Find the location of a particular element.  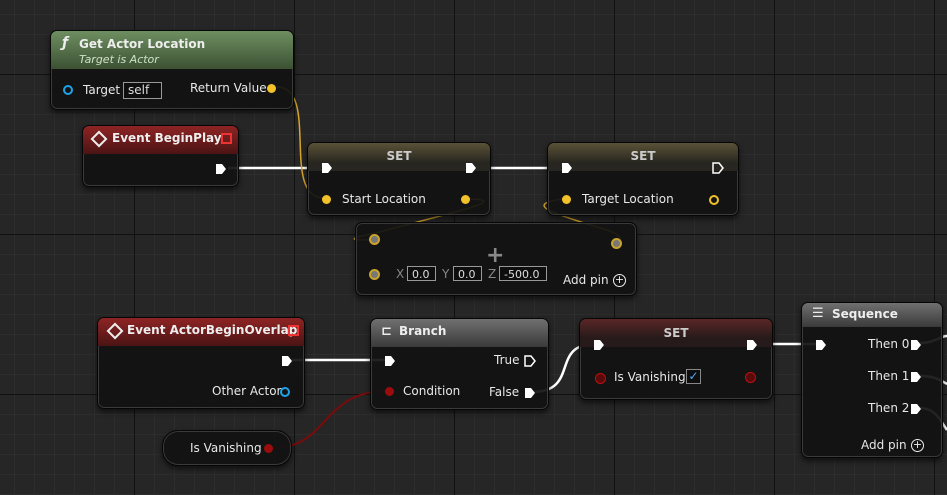

condition-label: Condition is located at coordinates (432, 391).